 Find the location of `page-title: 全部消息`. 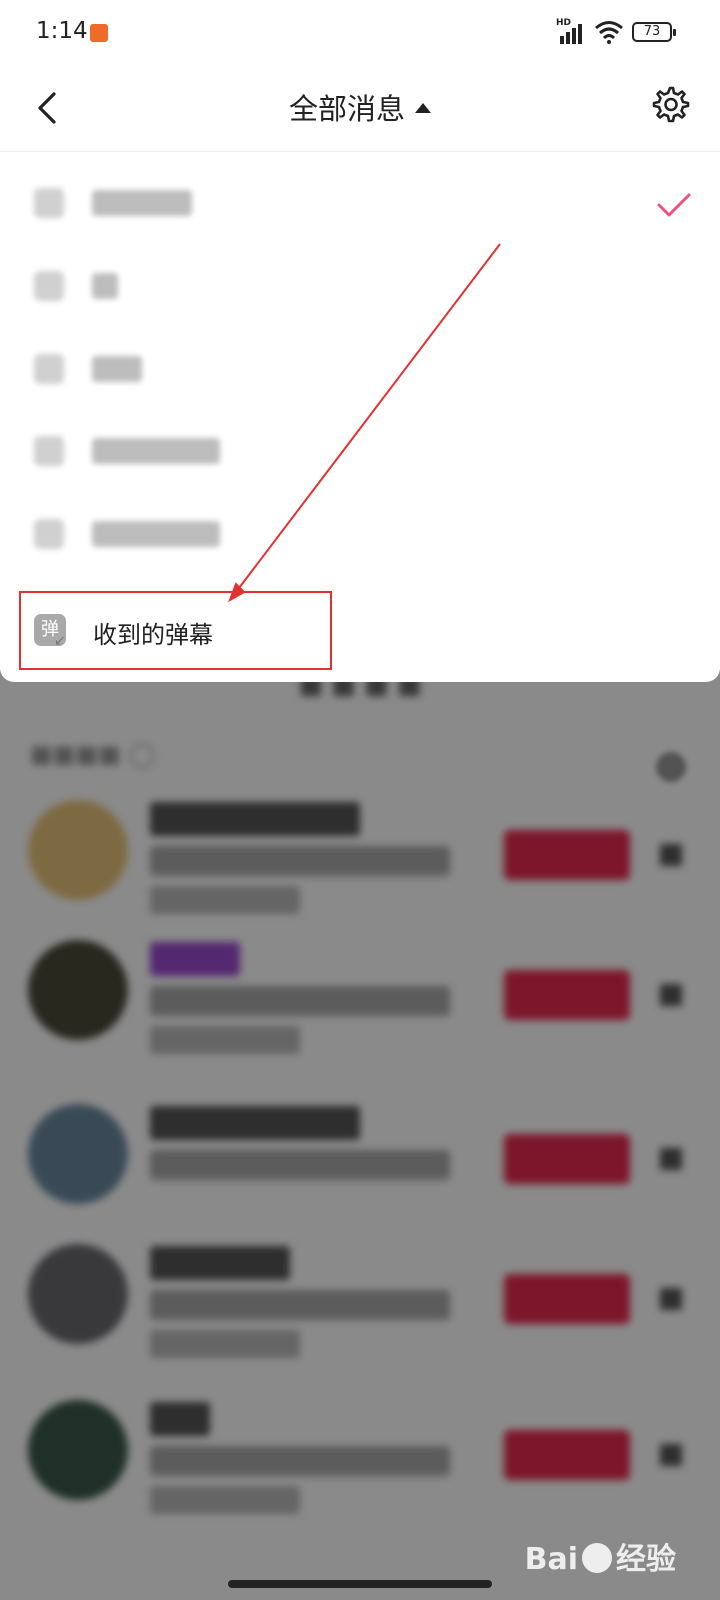

page-title: 全部消息 is located at coordinates (346, 109).